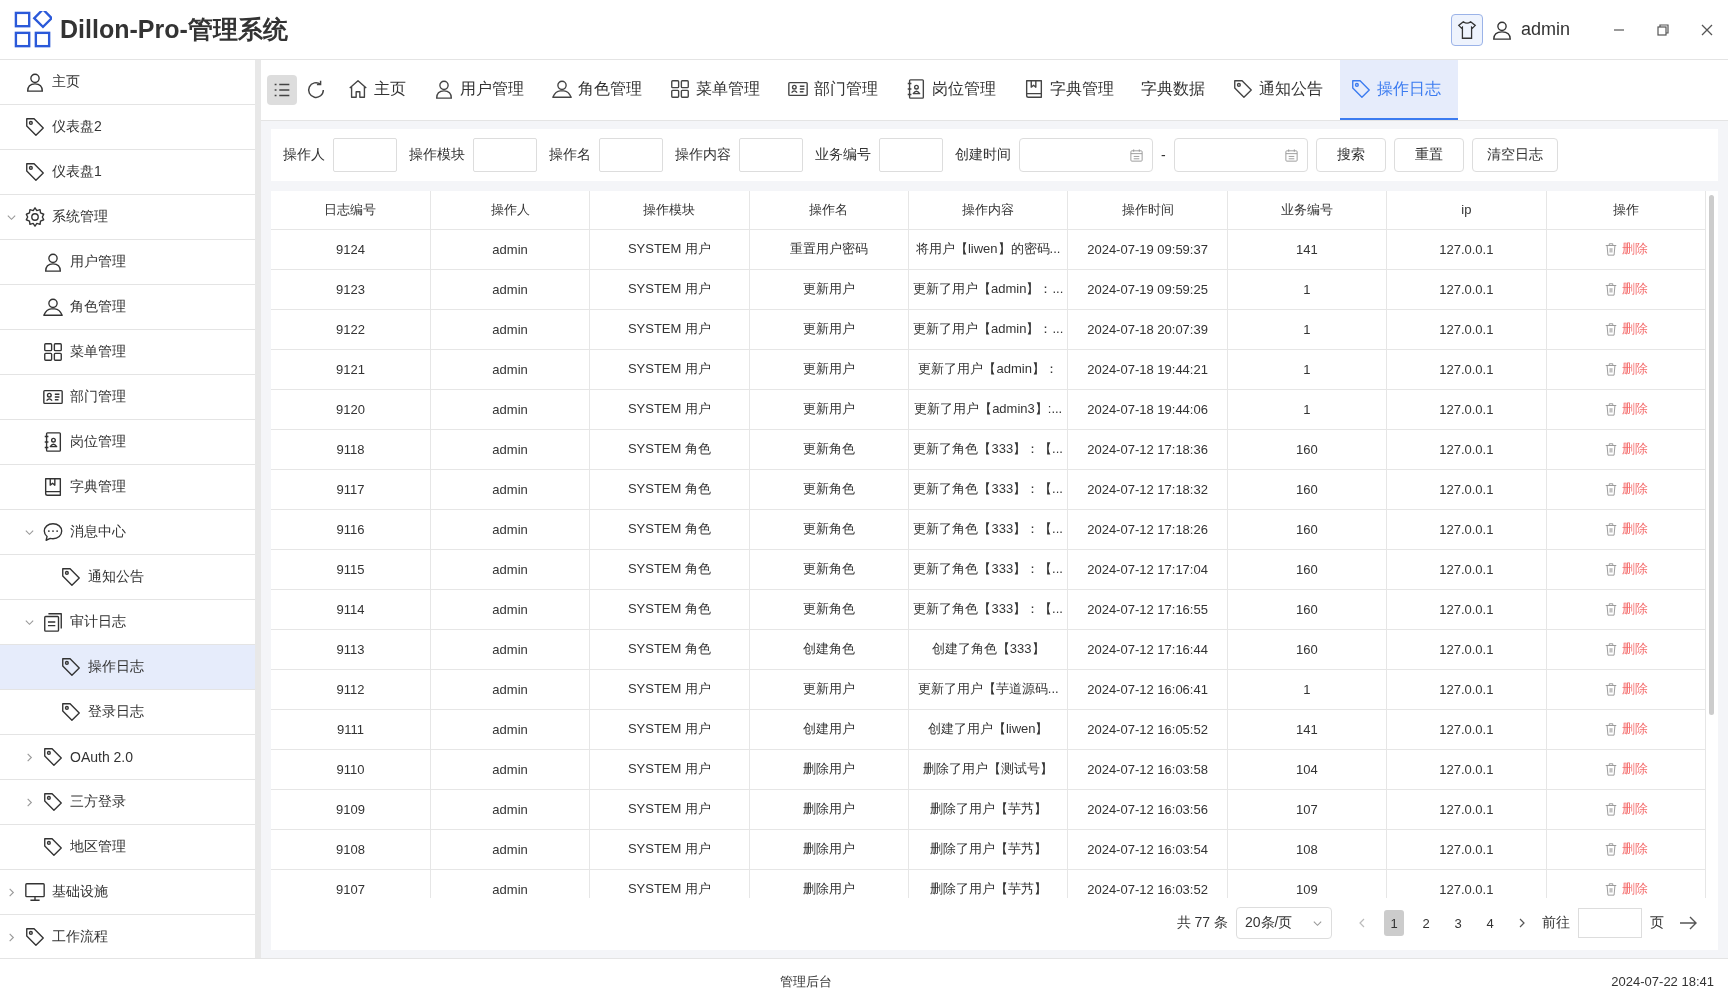 The height and width of the screenshot is (1004, 1728). What do you see at coordinates (1072, 90) in the screenshot?
I see `tab: 字典管理` at bounding box center [1072, 90].